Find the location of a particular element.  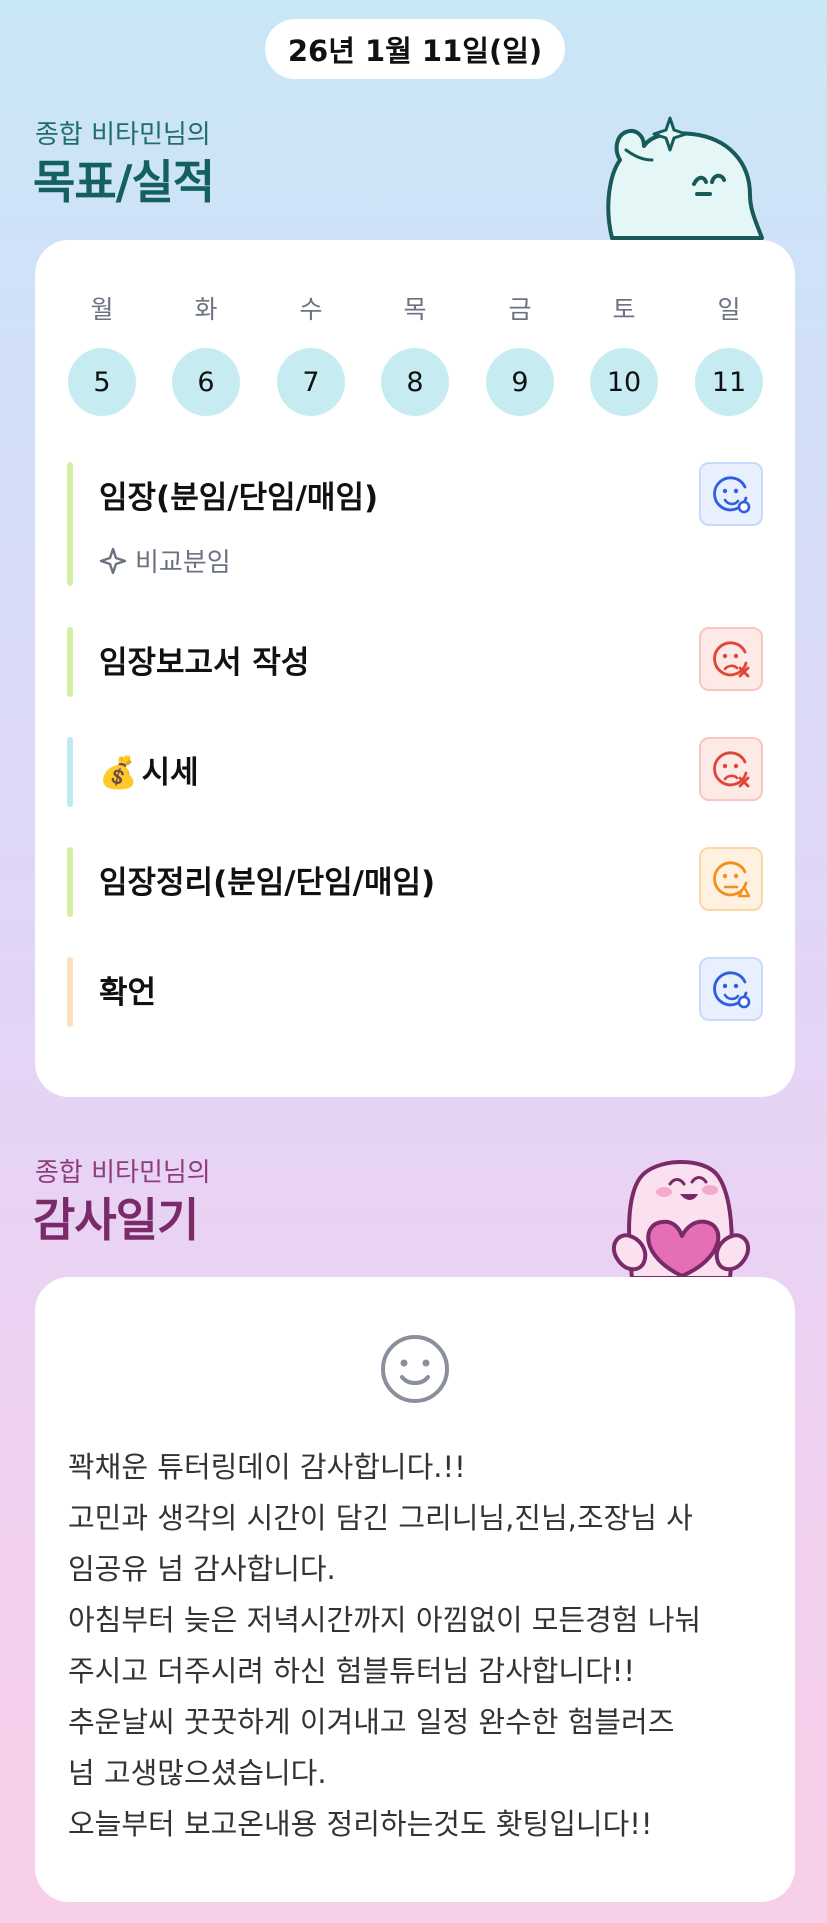

gratitude-title: 감사일기 is located at coordinates (116, 1220).